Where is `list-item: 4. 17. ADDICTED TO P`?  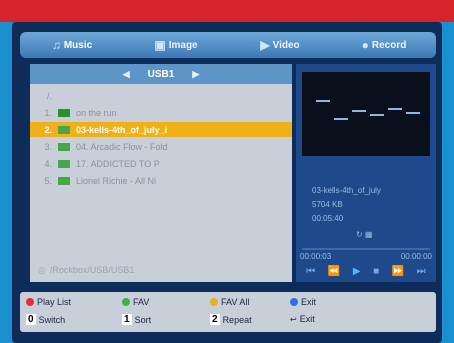
list-item: 4. 17. ADDICTED TO P is located at coordinates (161, 163).